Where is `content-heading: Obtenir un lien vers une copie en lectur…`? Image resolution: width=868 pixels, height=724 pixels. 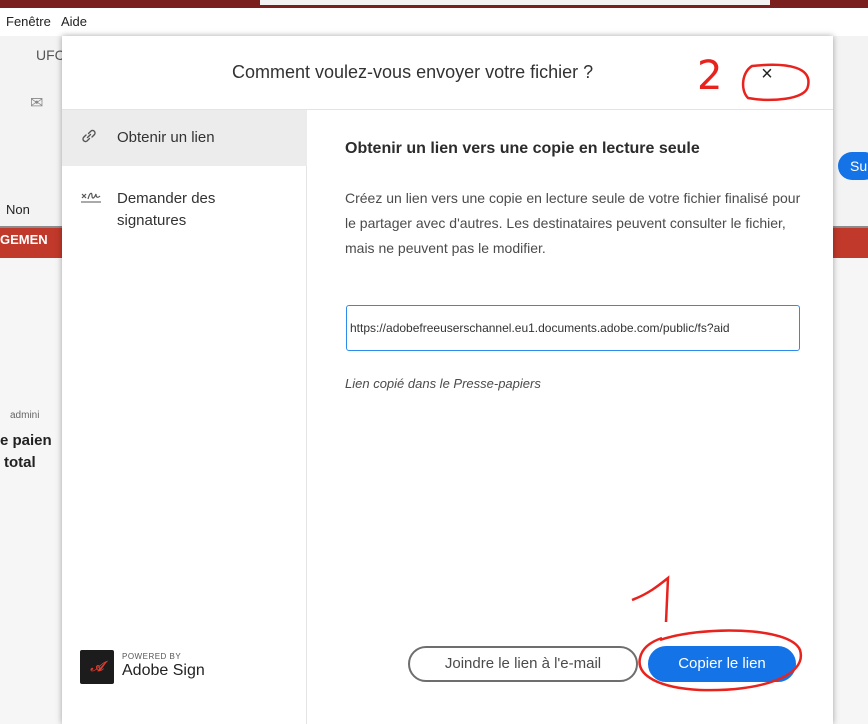
content-heading: Obtenir un lien vers une copie en lectur… is located at coordinates (522, 148).